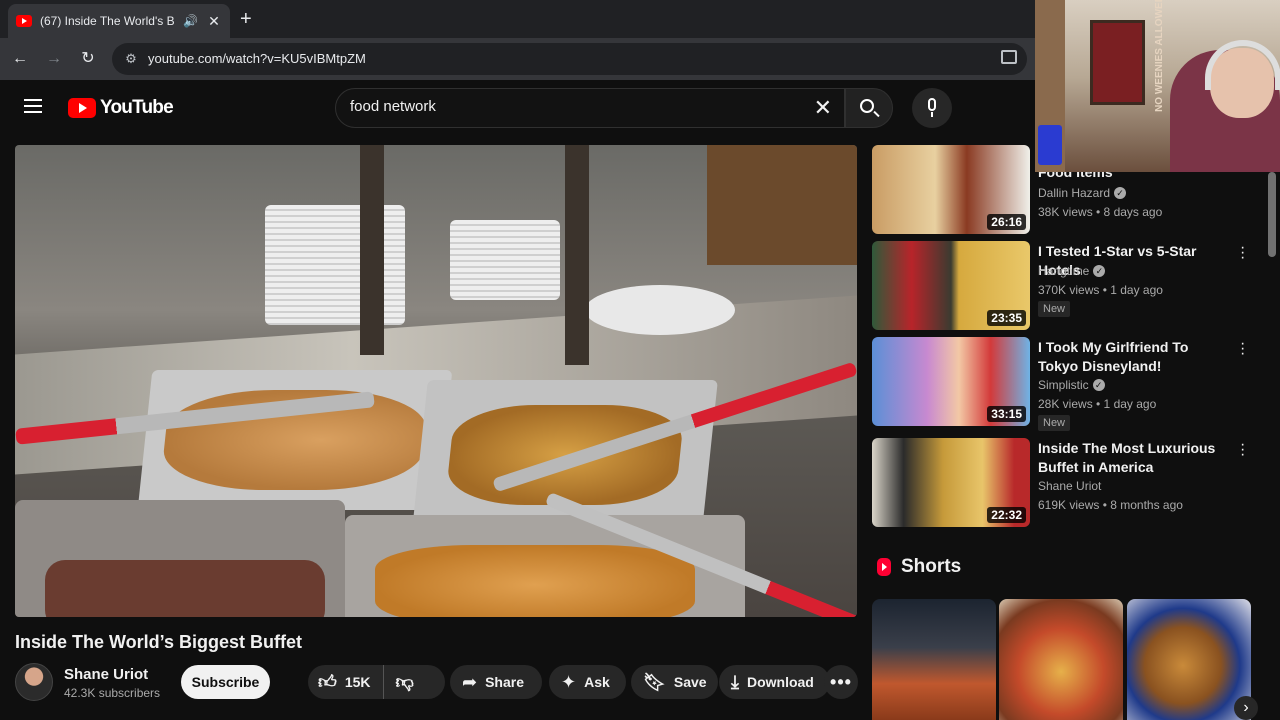 This screenshot has width=1280, height=720. Describe the element at coordinates (1054, 309) in the screenshot. I see `new-badge: New` at that location.